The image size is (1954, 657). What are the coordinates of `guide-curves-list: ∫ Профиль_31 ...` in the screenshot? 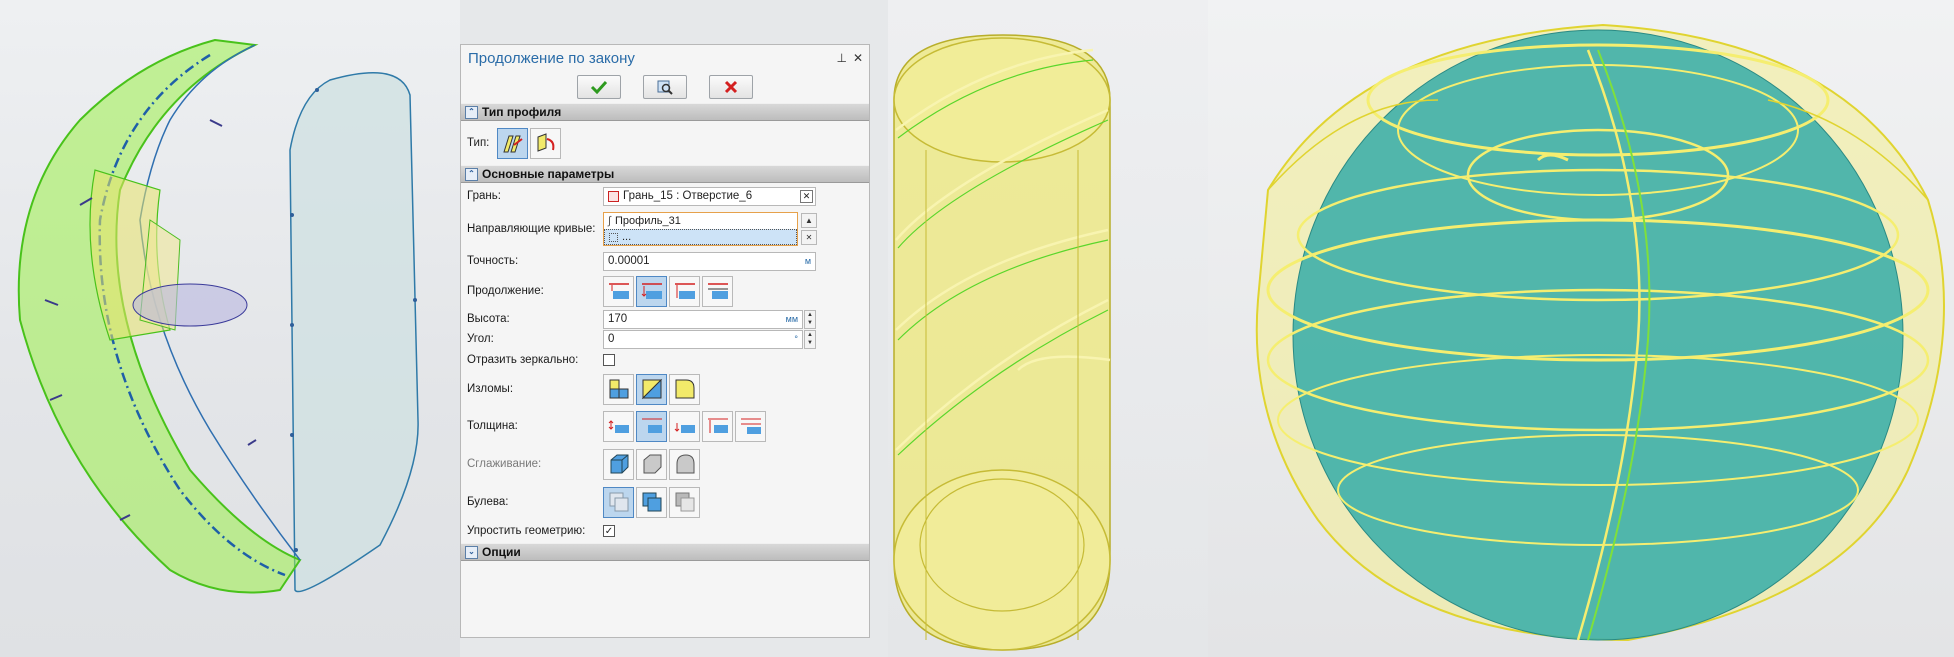 It's located at (700, 229).